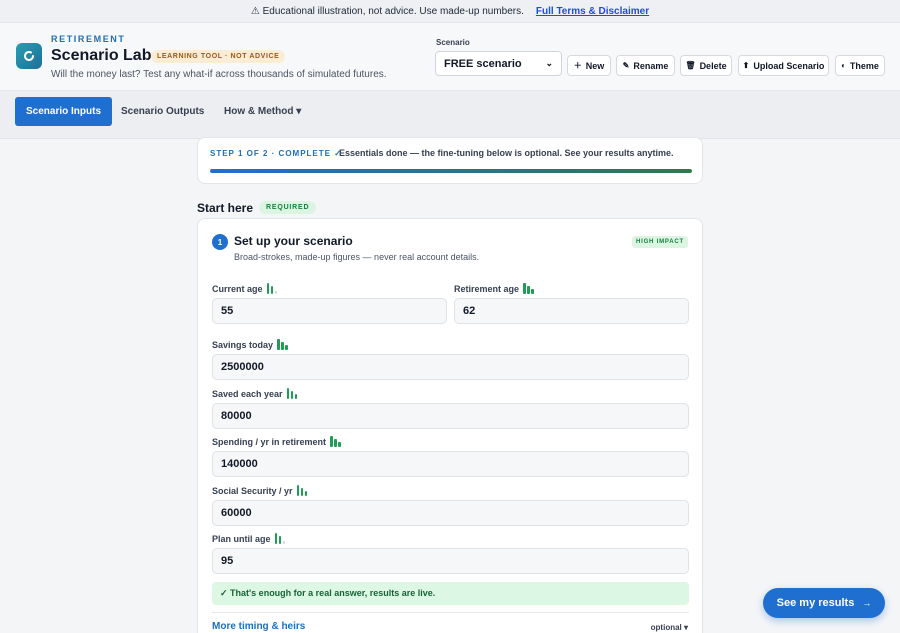  Describe the element at coordinates (103, 55) in the screenshot. I see `app-title: Scenario Lab.` at that location.